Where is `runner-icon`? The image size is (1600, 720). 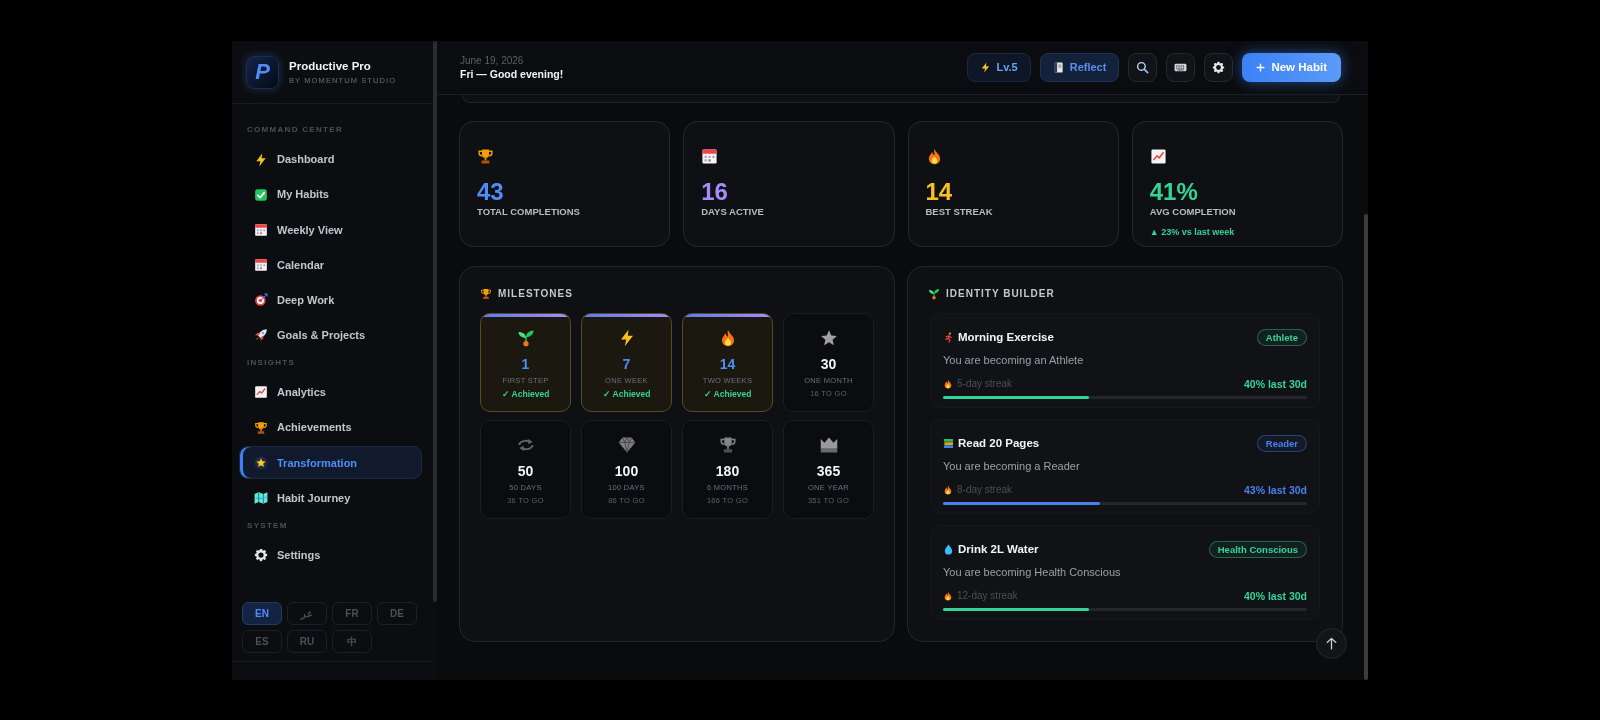
runner-icon is located at coordinates (948, 337).